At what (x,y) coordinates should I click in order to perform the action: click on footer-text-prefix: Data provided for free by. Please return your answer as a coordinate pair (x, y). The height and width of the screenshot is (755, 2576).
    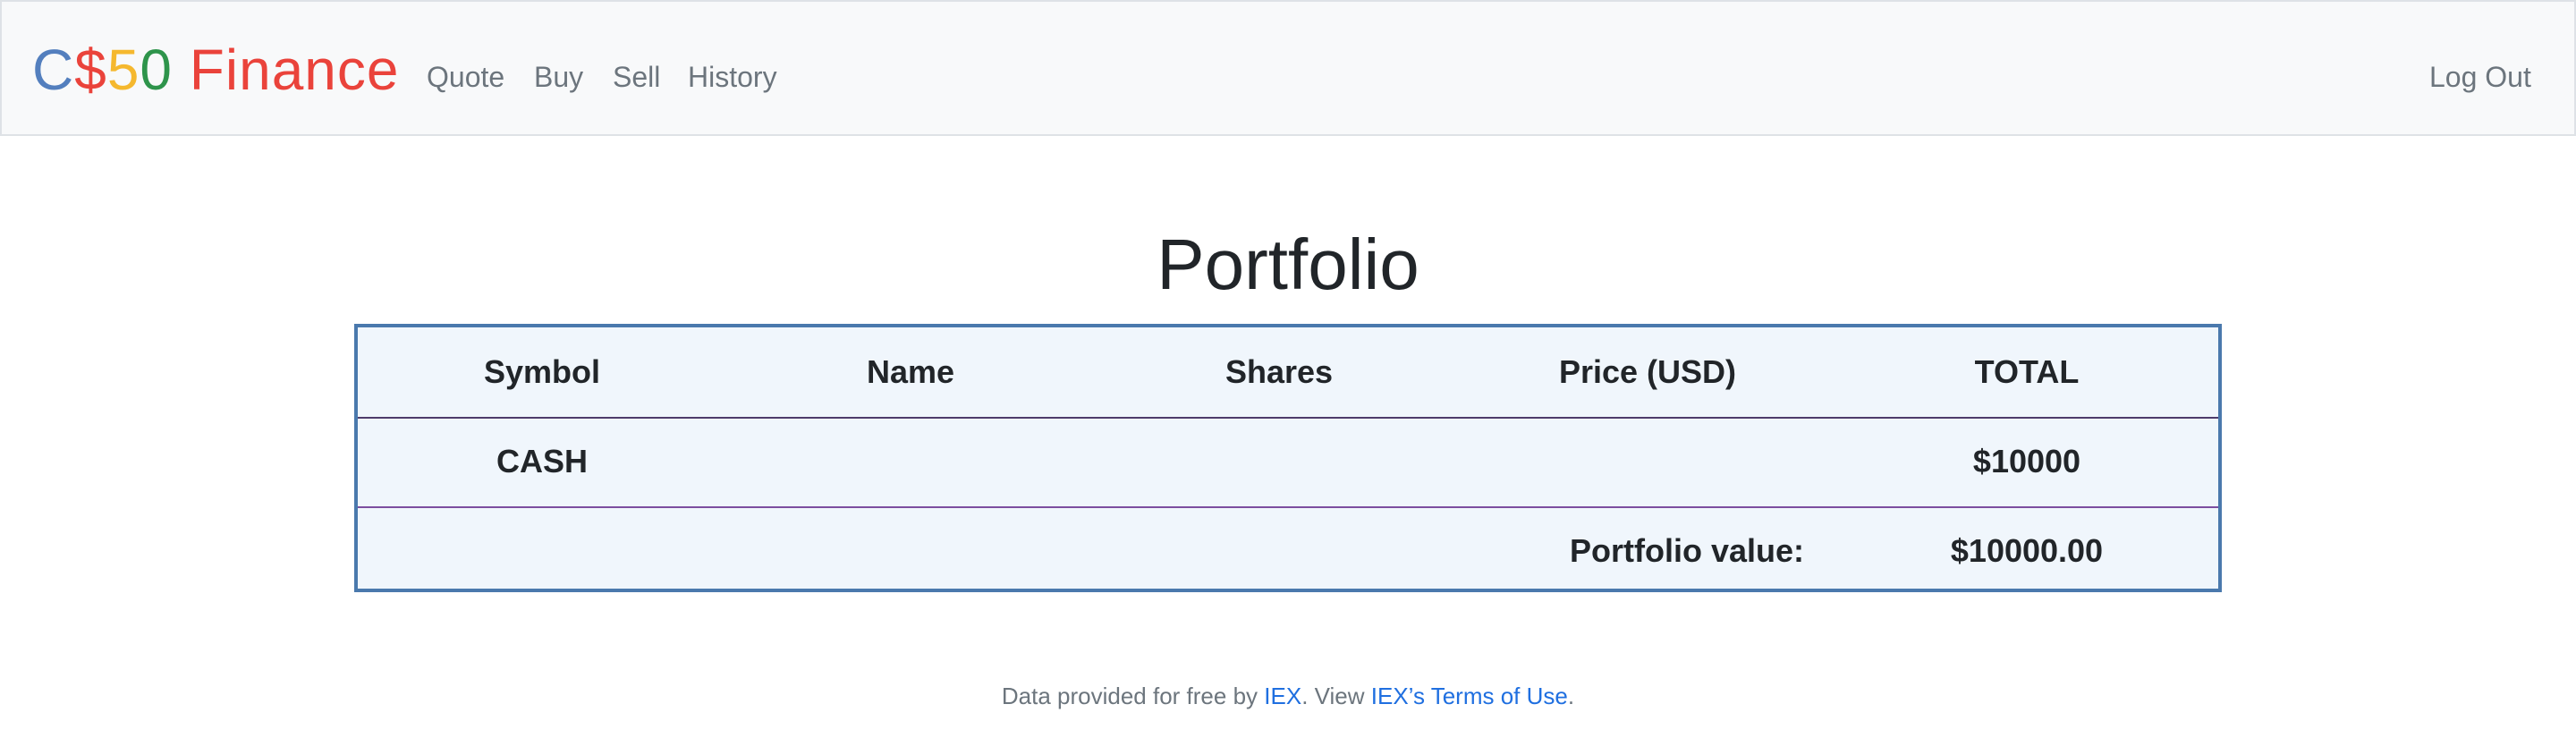
    Looking at the image, I should click on (1133, 696).